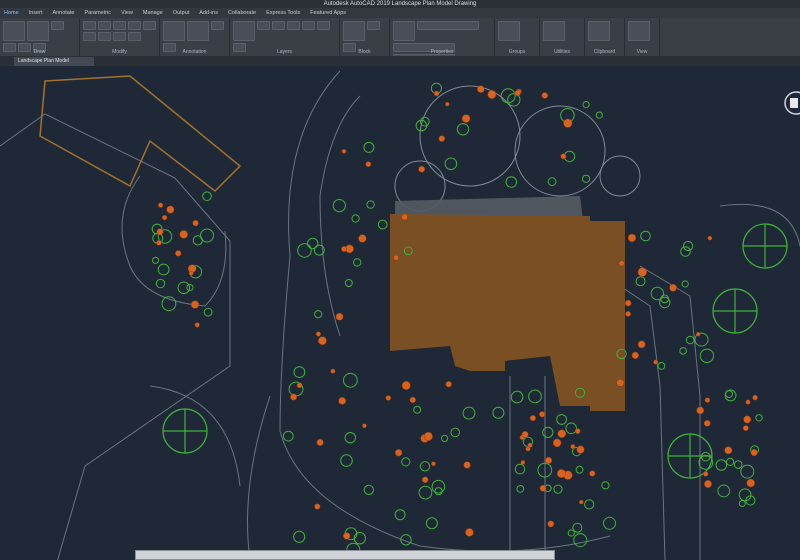 The image size is (800, 560). I want to click on tab-insert: Insert, so click(36, 13).